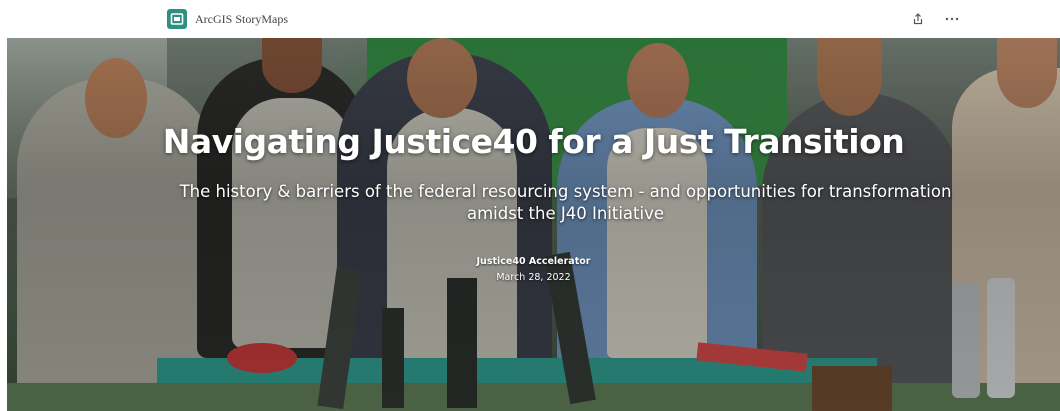 This screenshot has width=1060, height=411. I want to click on brand: ArcGIS StoryMaps, so click(227, 19).